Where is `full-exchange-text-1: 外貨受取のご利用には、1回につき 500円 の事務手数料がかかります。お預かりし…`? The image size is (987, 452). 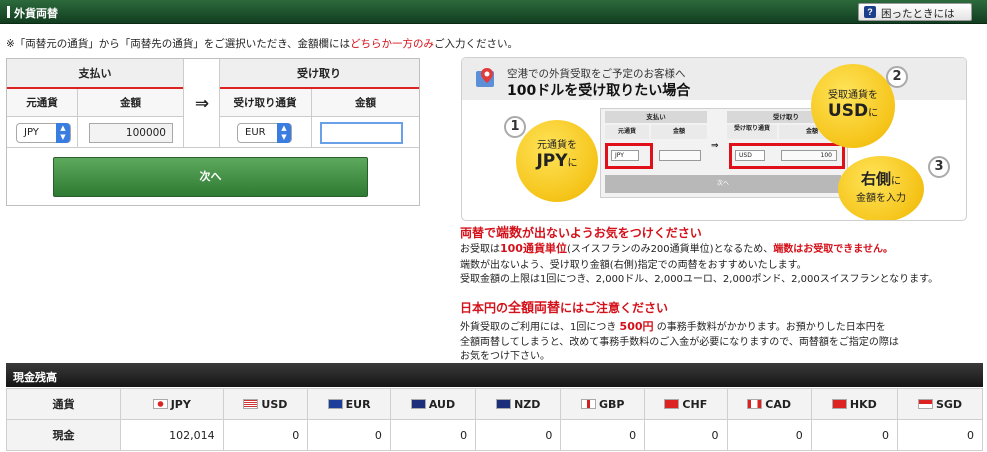 full-exchange-text-1: 外貨受取のご利用には、1回につき 500円 の事務手数料がかかります。お預かりし… is located at coordinates (673, 326).